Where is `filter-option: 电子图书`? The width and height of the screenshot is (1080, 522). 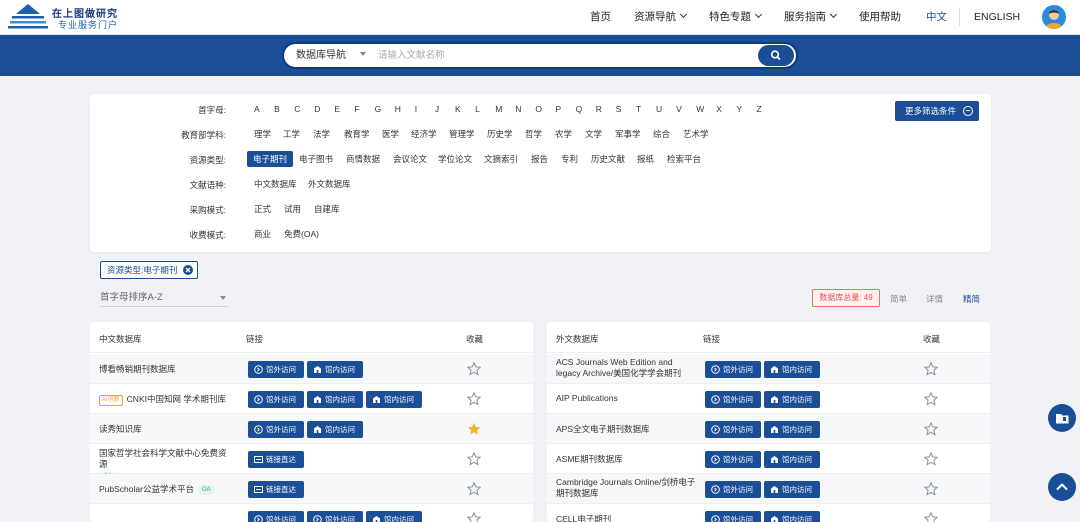
filter-option: 电子图书 is located at coordinates (316, 159).